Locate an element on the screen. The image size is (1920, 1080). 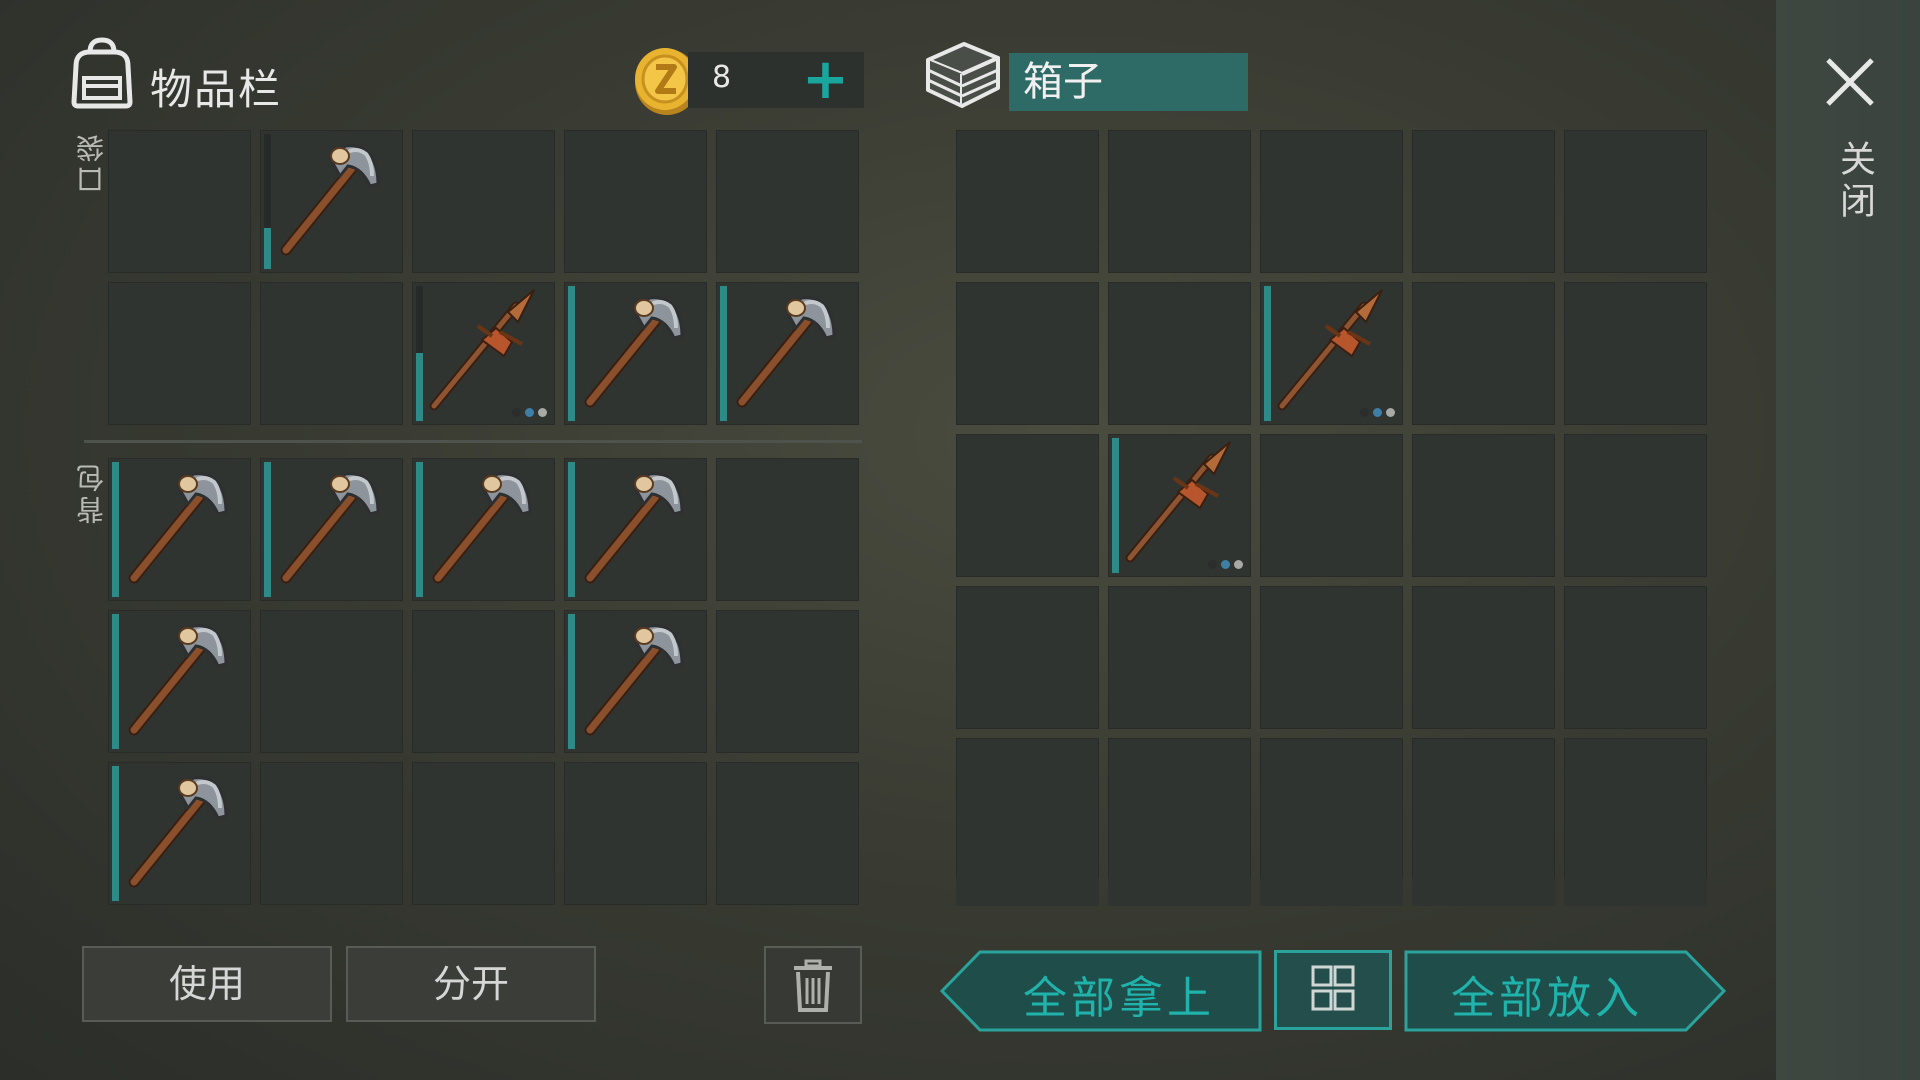
backpack-label: 背包 is located at coordinates (91, 492).